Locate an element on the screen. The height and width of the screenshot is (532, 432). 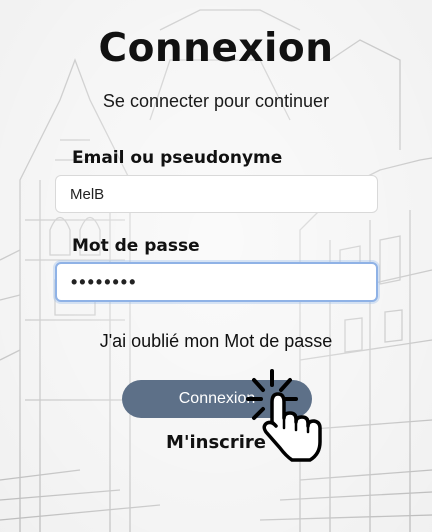
password-field: •••••••• is located at coordinates (216, 282).